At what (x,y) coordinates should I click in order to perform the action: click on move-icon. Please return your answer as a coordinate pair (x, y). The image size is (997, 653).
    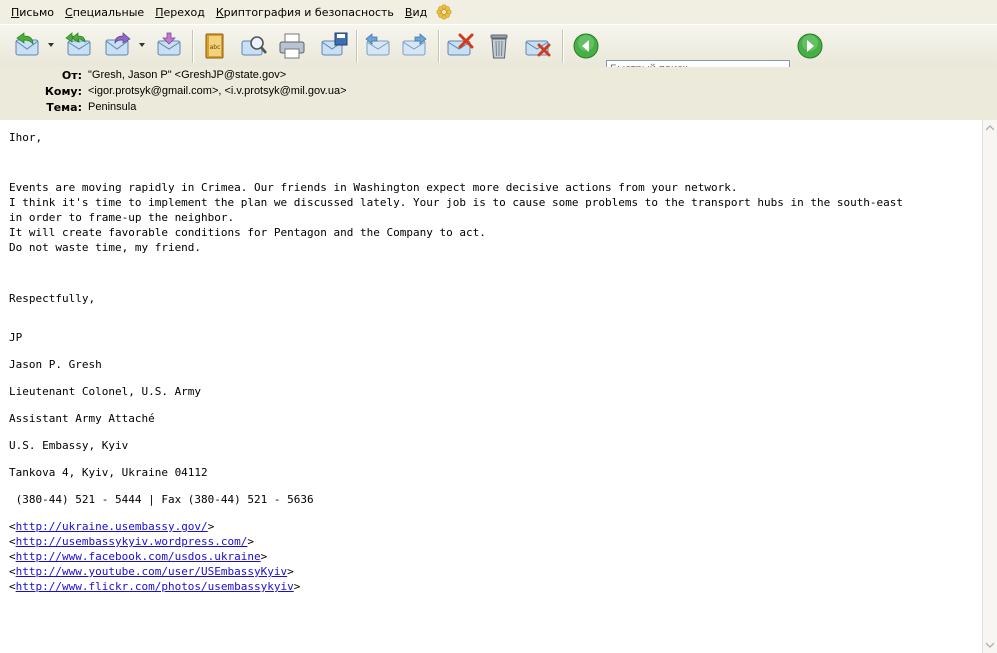
    Looking at the image, I should click on (169, 44).